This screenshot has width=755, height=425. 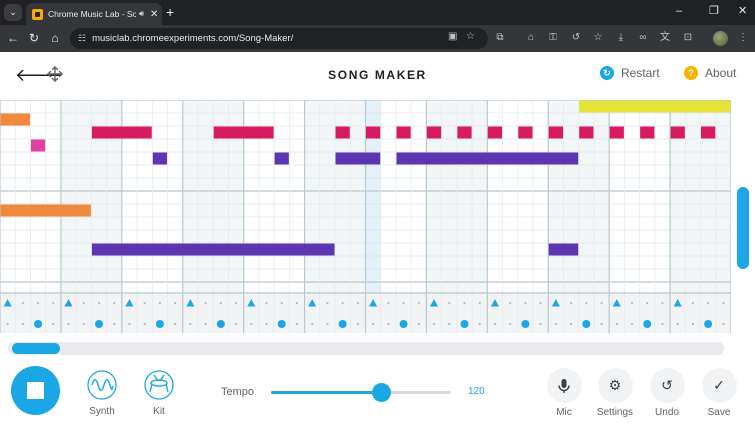 I want to click on new-tab-button: +, so click(x=170, y=12).